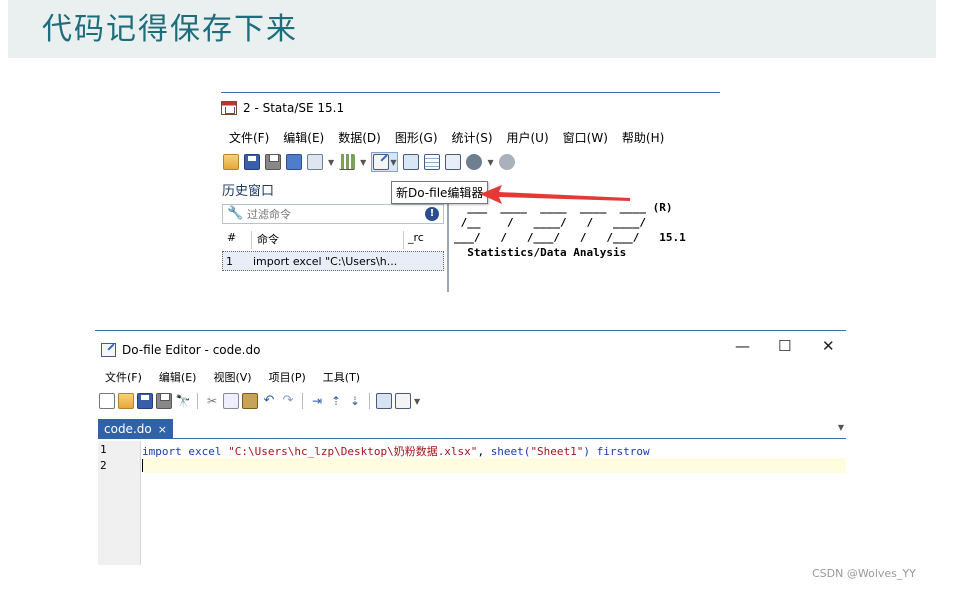 This screenshot has width=954, height=590. I want to click on stata-titlebar: 2 - Stata/SE 15.1, so click(282, 108).